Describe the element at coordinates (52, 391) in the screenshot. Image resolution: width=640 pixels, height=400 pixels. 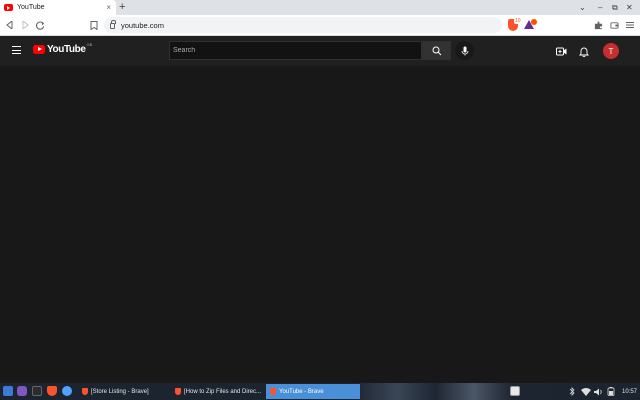
I see `brave-browser-icon` at that location.